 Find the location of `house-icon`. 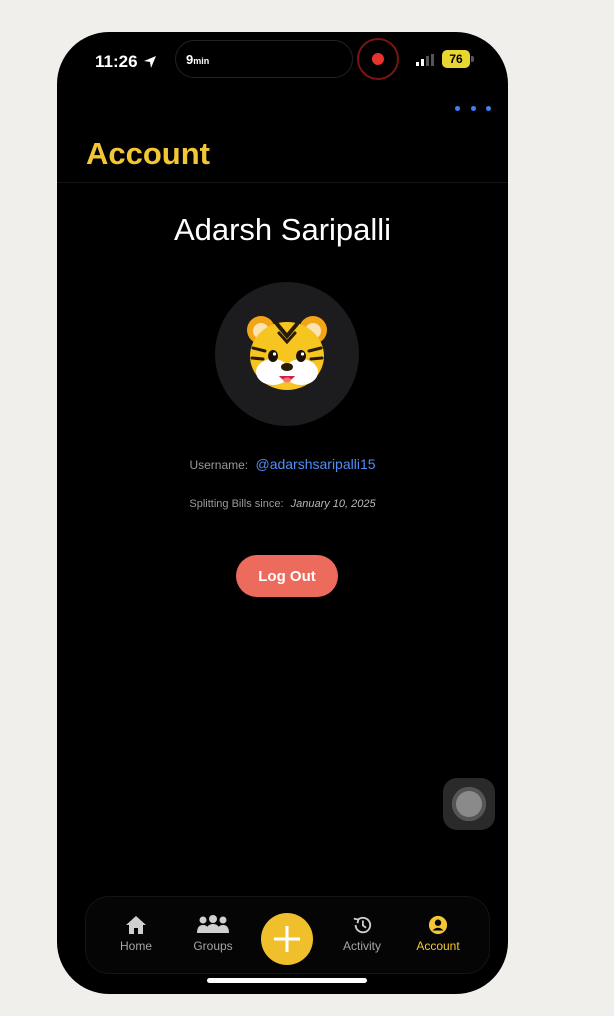

house-icon is located at coordinates (136, 925).